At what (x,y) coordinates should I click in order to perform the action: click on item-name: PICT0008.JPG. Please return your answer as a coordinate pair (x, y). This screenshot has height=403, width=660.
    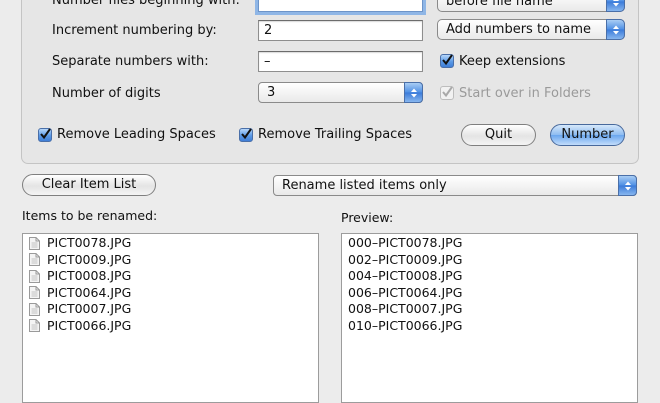
    Looking at the image, I should click on (89, 275).